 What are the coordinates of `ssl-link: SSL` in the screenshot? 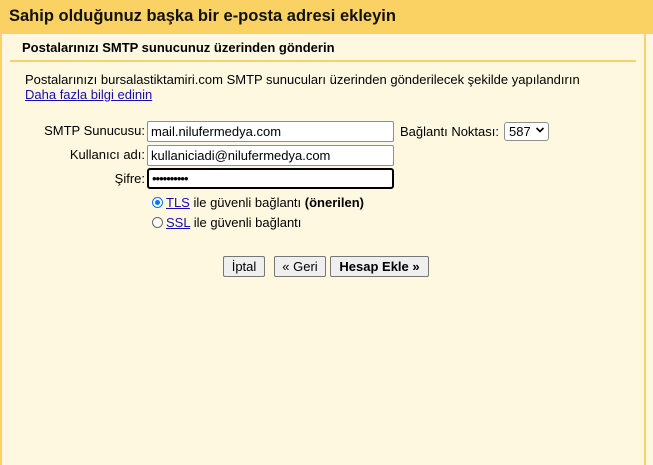 It's located at (178, 222).